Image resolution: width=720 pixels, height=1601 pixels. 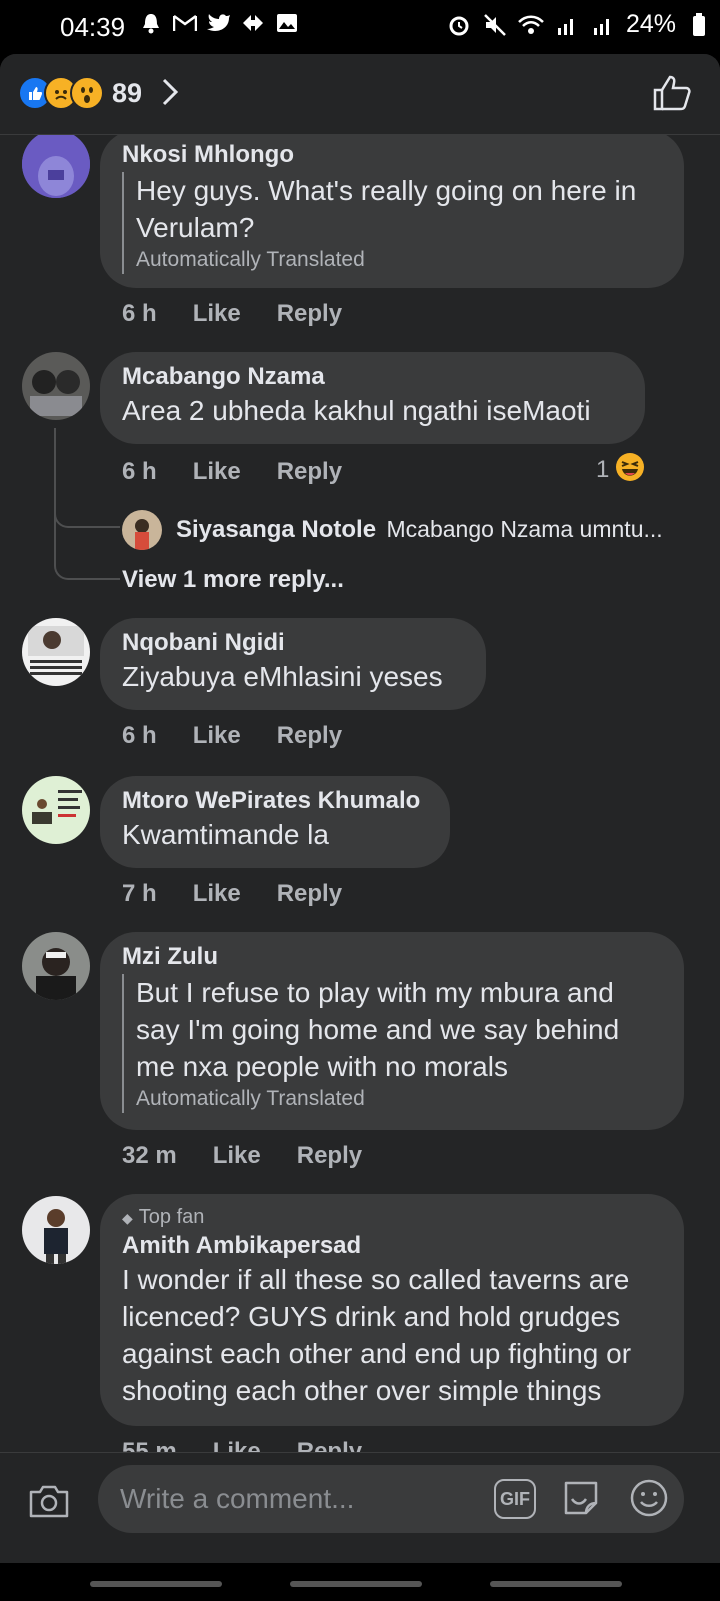 I want to click on battery-percent: 24%, so click(x=651, y=24).